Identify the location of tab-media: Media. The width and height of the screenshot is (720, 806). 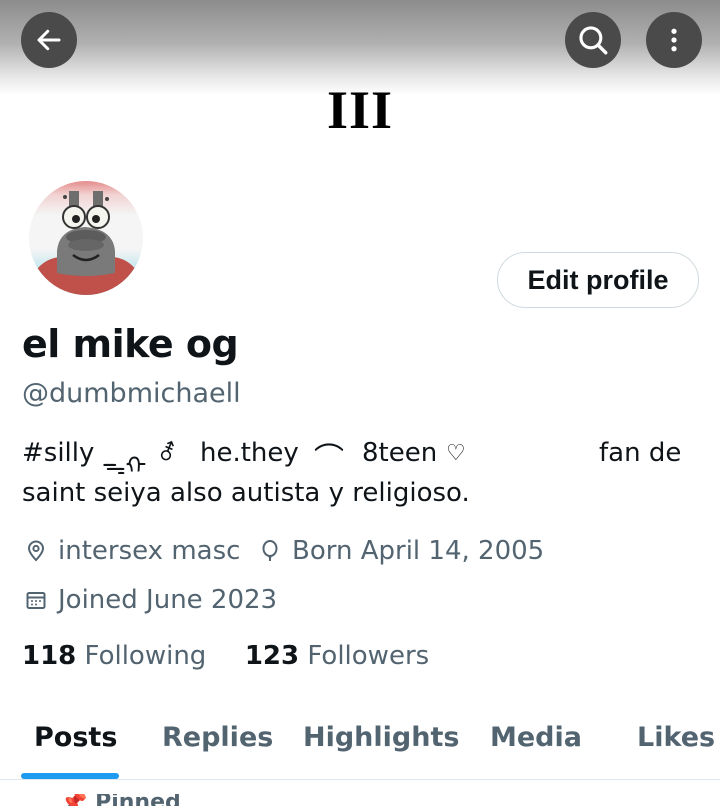
(536, 737).